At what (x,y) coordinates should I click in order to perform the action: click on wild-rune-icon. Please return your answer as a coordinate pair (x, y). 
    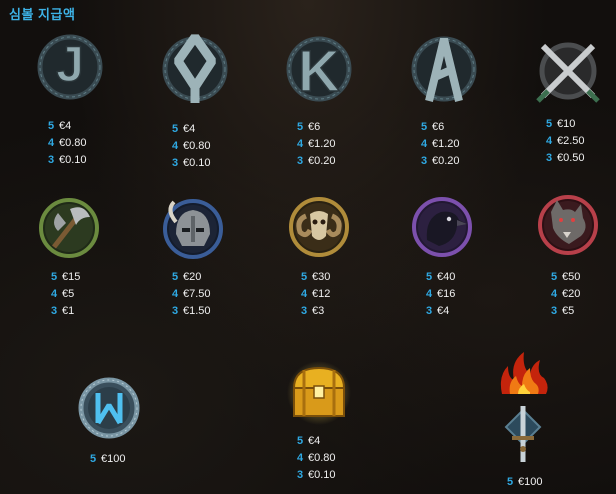
    Looking at the image, I should click on (109, 410).